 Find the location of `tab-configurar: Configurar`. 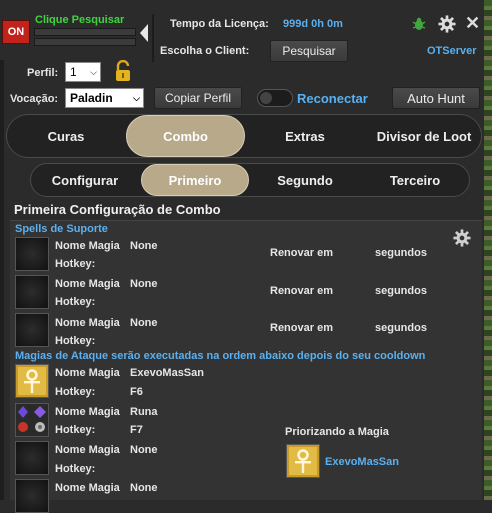

tab-configurar: Configurar is located at coordinates (85, 180).